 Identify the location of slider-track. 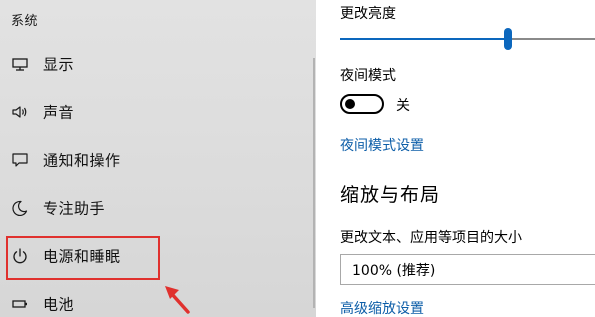
(551, 39).